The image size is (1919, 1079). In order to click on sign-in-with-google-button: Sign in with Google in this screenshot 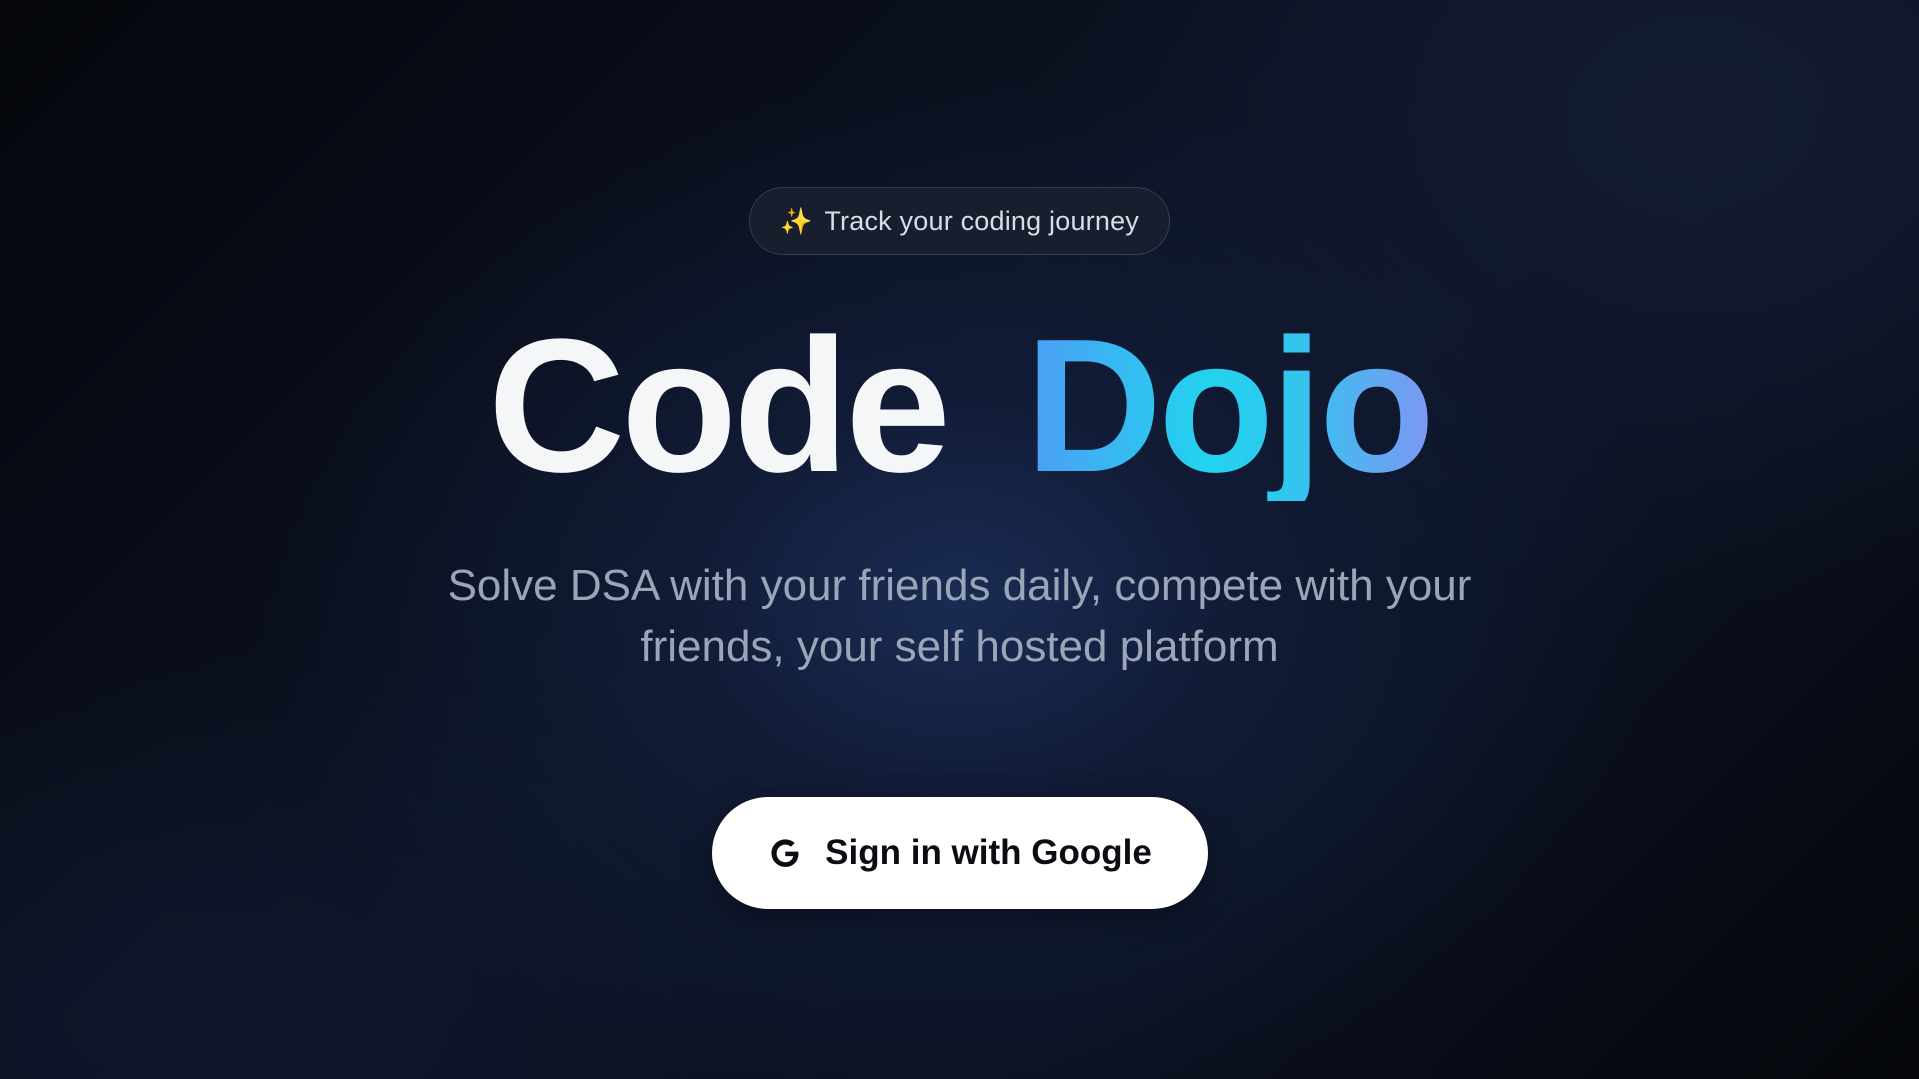, I will do `click(959, 853)`.